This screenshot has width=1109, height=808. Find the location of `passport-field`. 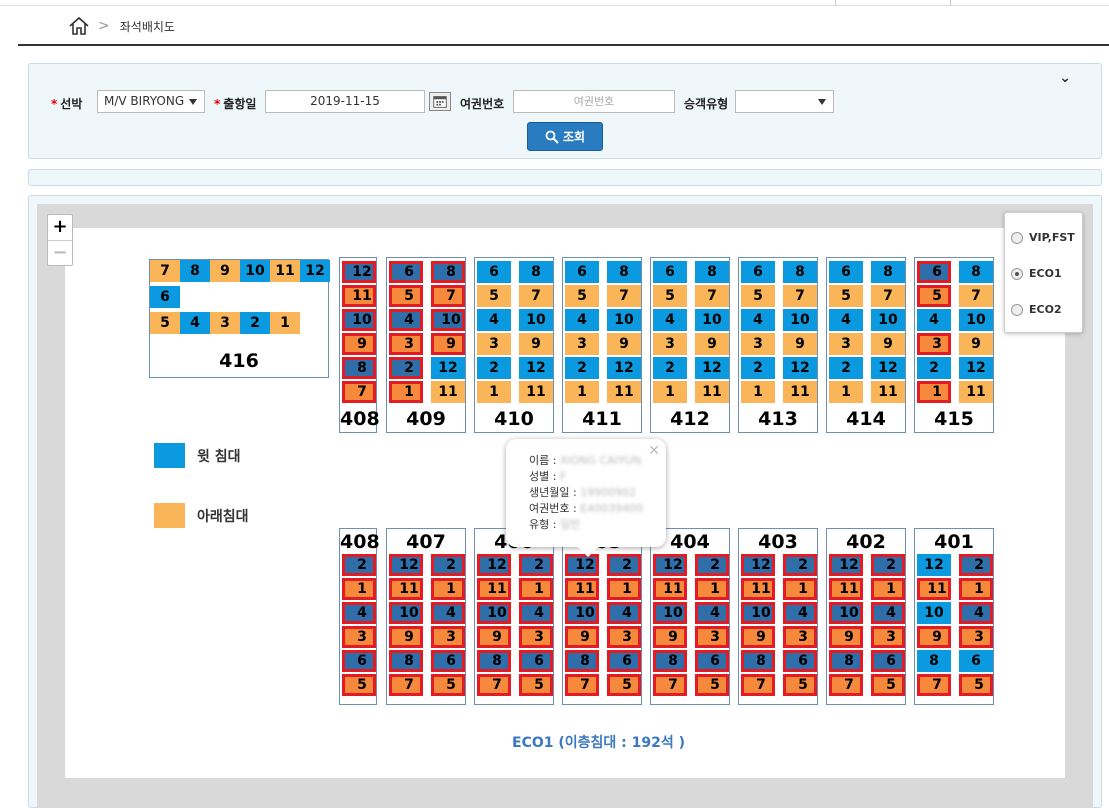

passport-field is located at coordinates (594, 101).